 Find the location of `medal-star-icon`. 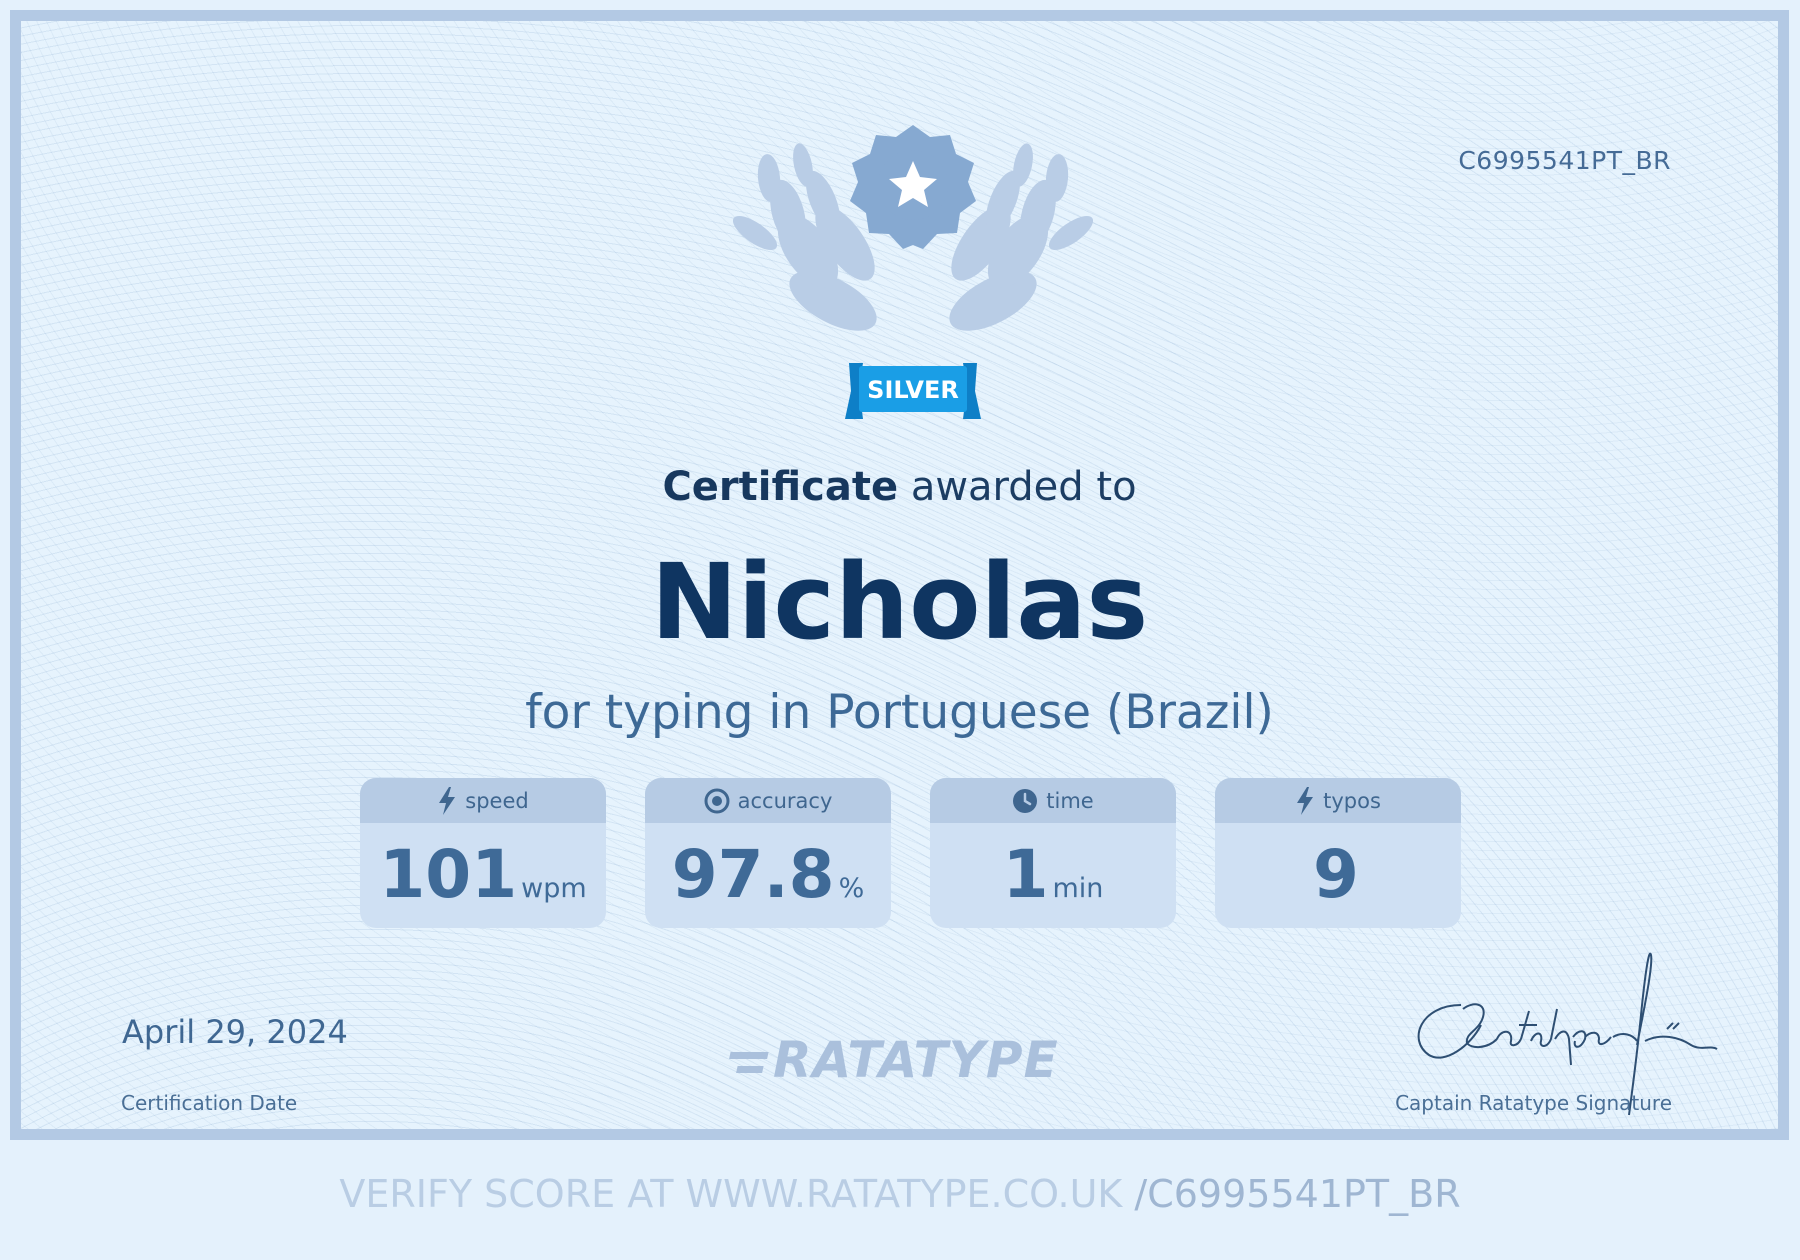

medal-star-icon is located at coordinates (913, 187).